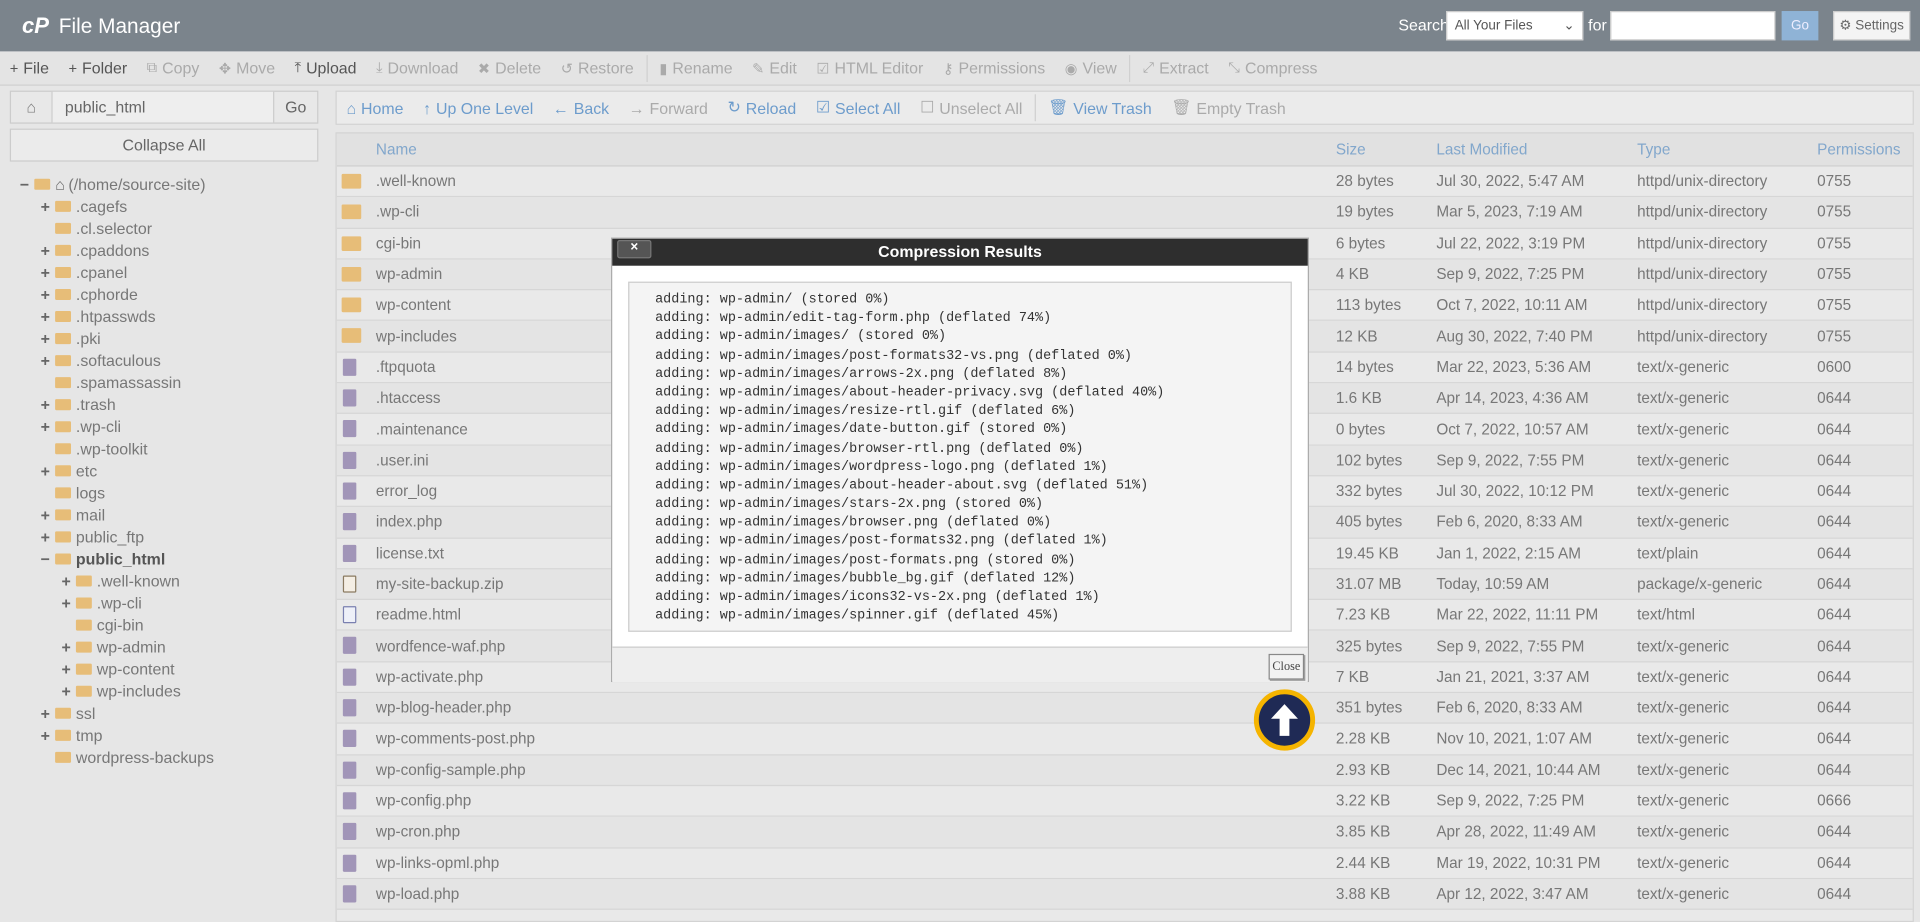 The height and width of the screenshot is (922, 1920). I want to click on app-title: File Manager, so click(119, 26).